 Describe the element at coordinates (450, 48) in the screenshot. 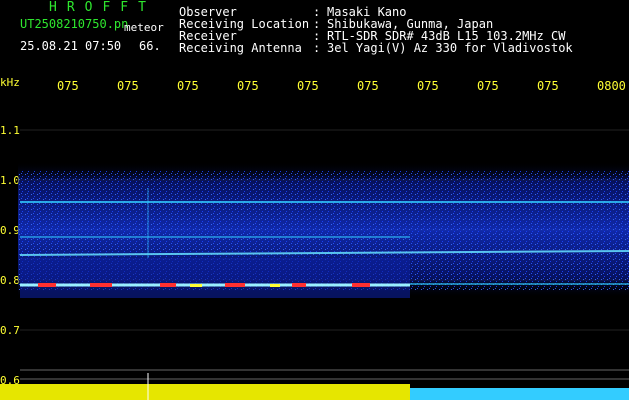

I see `value-antenna: 3el Yagi(V) Az 330 for Vladivostok` at that location.